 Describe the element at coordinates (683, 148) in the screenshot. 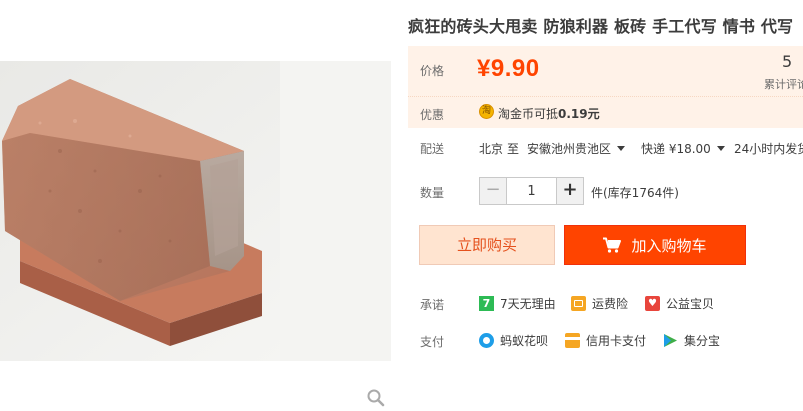

I see `express-select: 快递 ¥18.00` at that location.